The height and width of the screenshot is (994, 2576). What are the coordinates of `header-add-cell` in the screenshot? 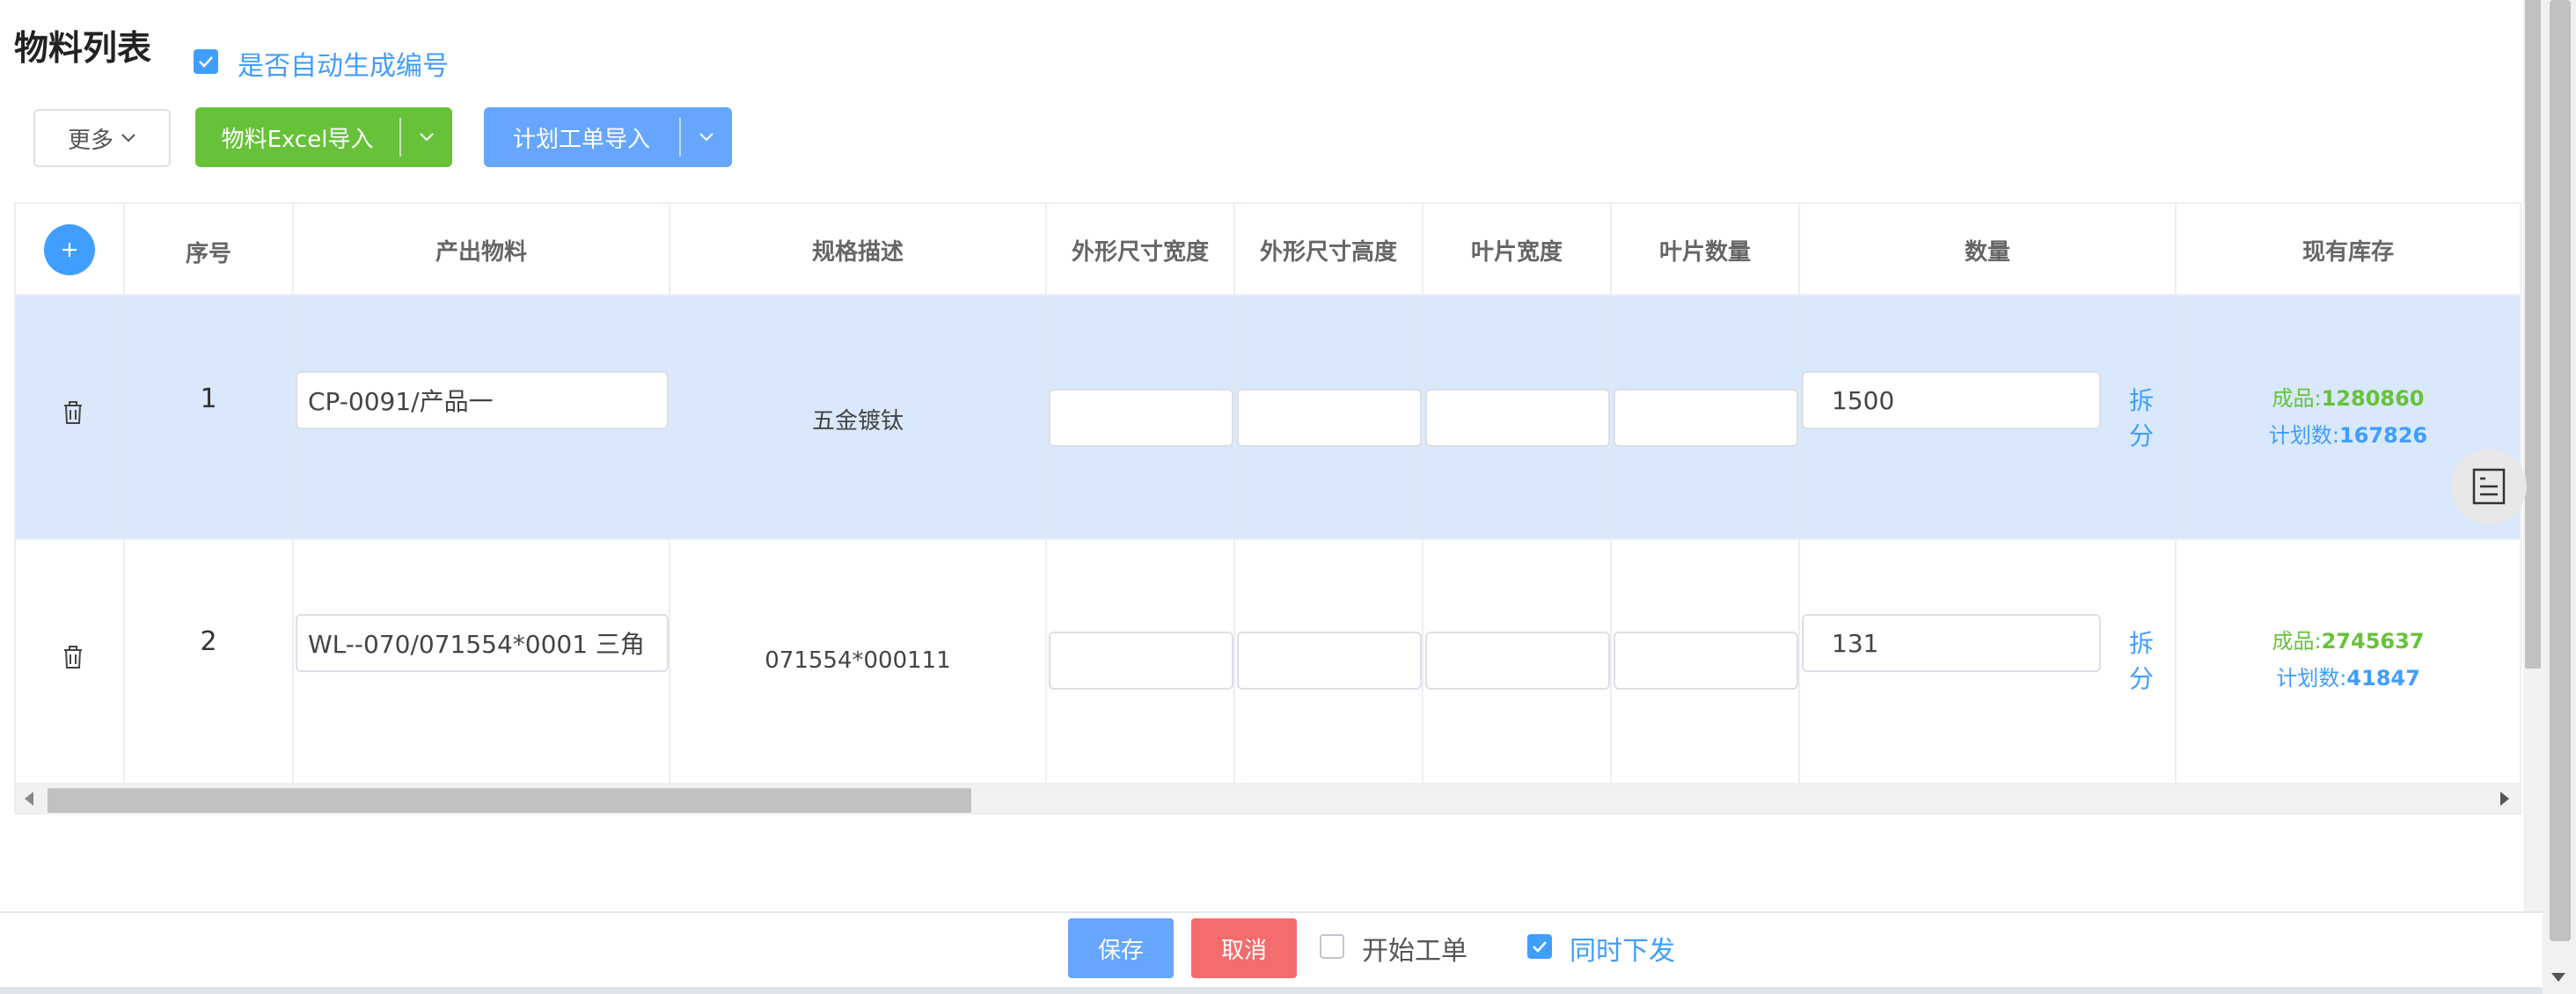 It's located at (70, 250).